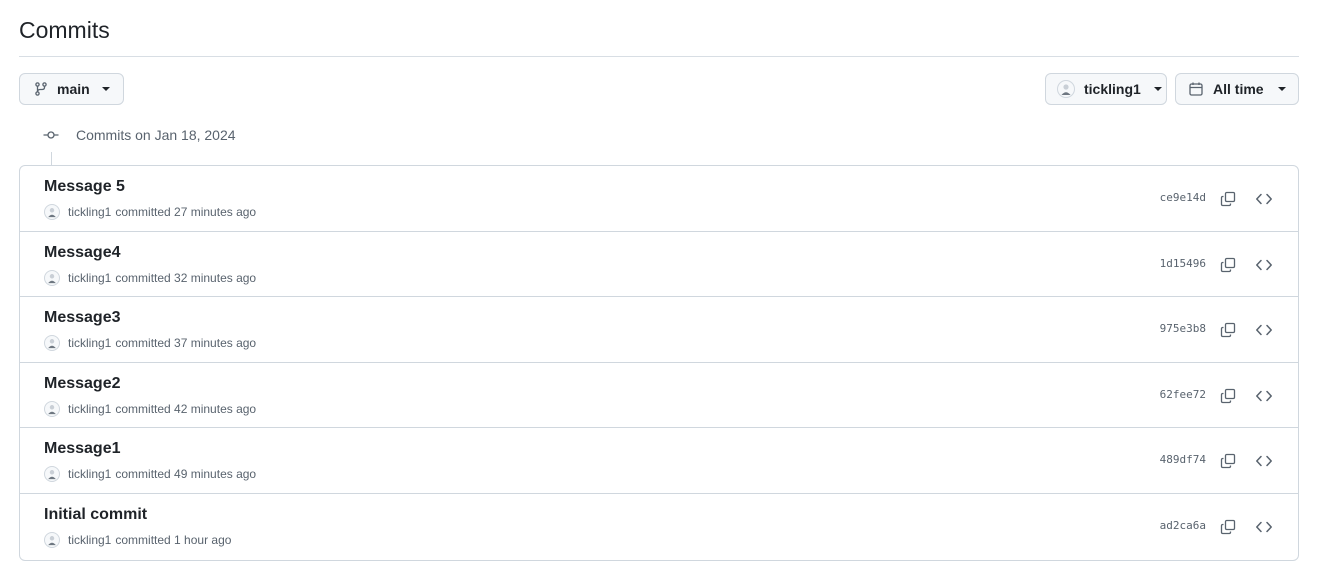  I want to click on commit-time: committed 37 minutes ago, so click(186, 343).